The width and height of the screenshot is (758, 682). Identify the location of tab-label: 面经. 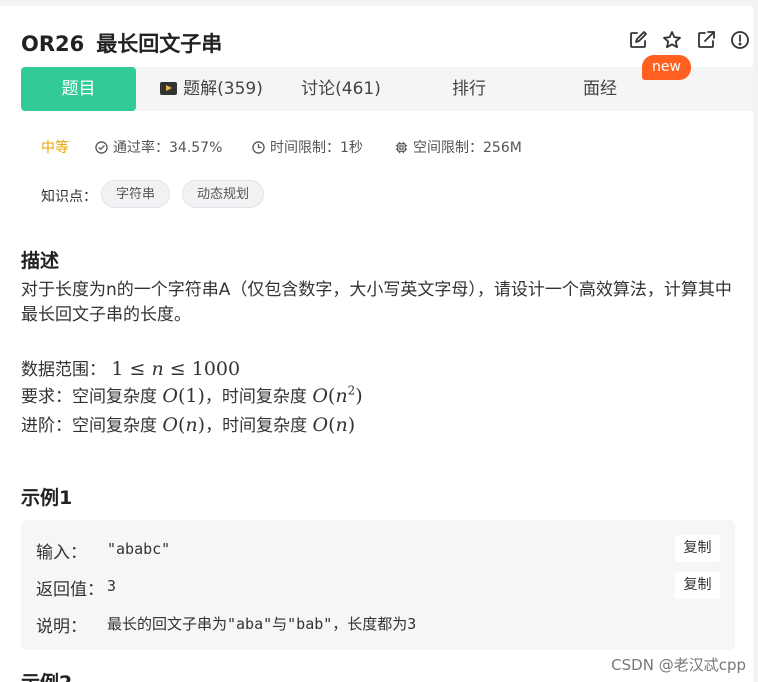
(600, 89).